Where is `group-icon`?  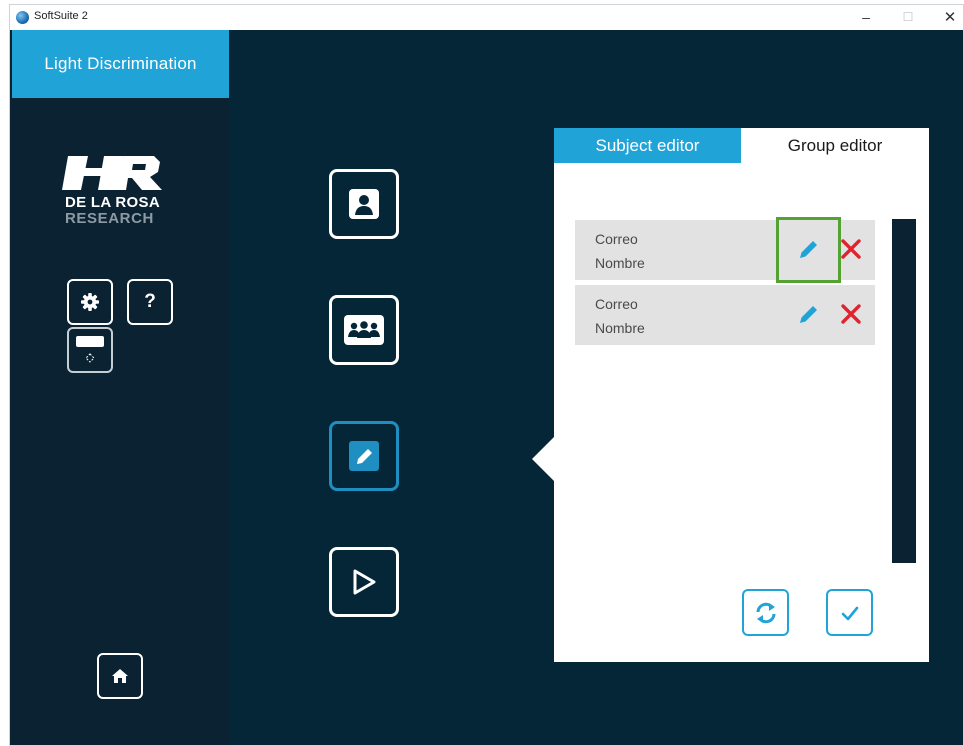 group-icon is located at coordinates (364, 330).